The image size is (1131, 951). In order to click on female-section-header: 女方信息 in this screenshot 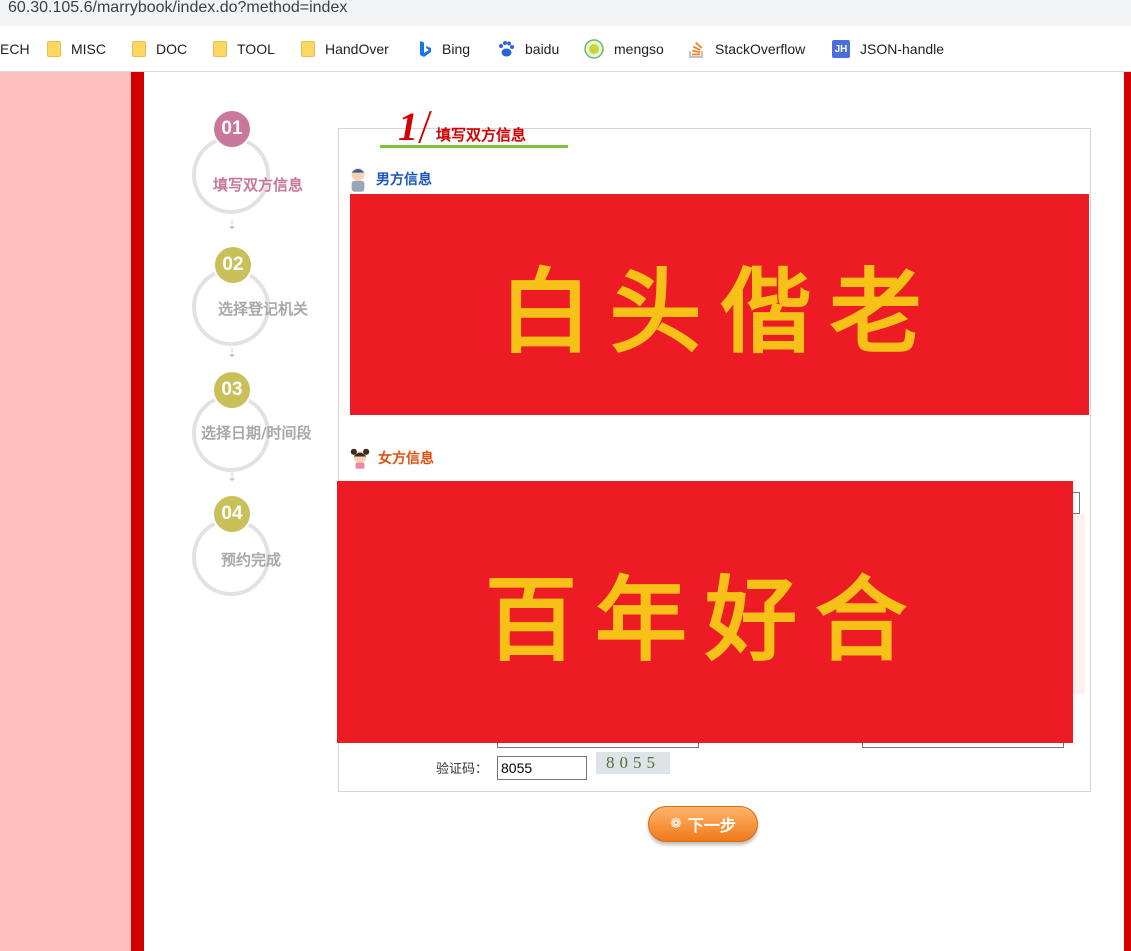, I will do `click(392, 458)`.